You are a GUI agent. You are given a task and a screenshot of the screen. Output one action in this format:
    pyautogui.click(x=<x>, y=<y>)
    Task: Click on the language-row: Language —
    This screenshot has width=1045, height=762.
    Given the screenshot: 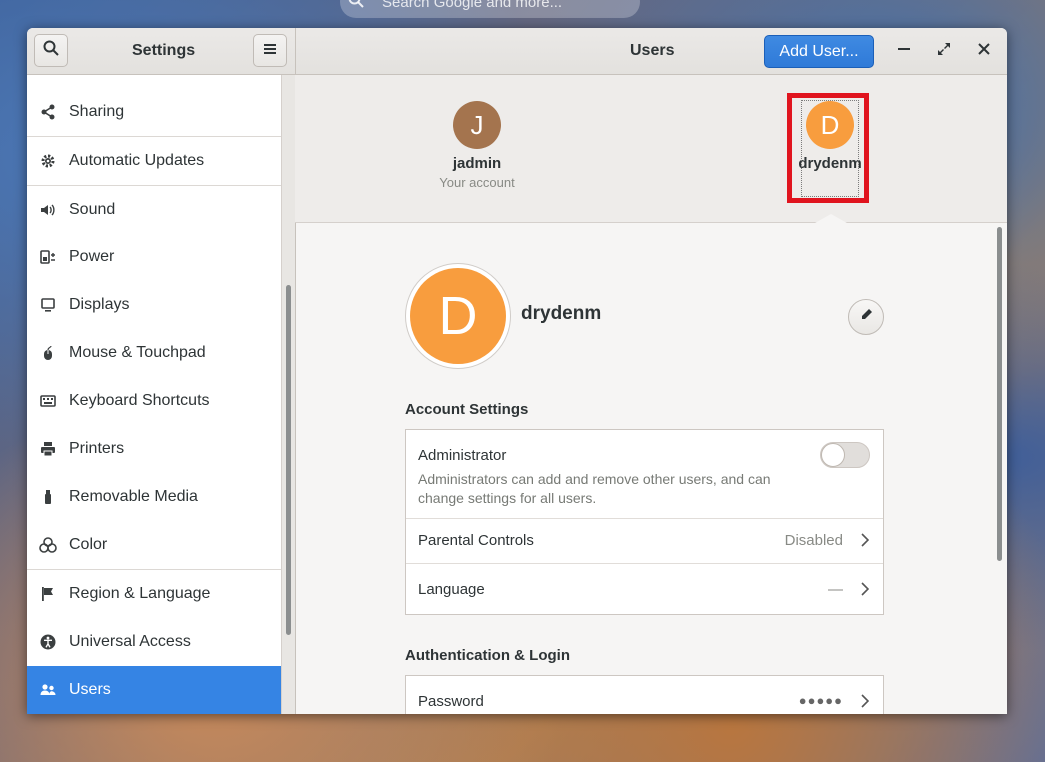 What is the action you would take?
    pyautogui.click(x=644, y=589)
    